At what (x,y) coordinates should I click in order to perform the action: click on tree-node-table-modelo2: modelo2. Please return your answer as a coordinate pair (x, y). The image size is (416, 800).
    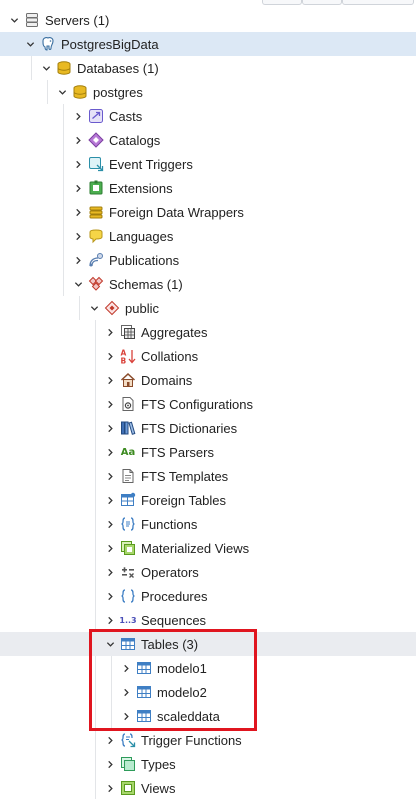
    Looking at the image, I should click on (208, 692).